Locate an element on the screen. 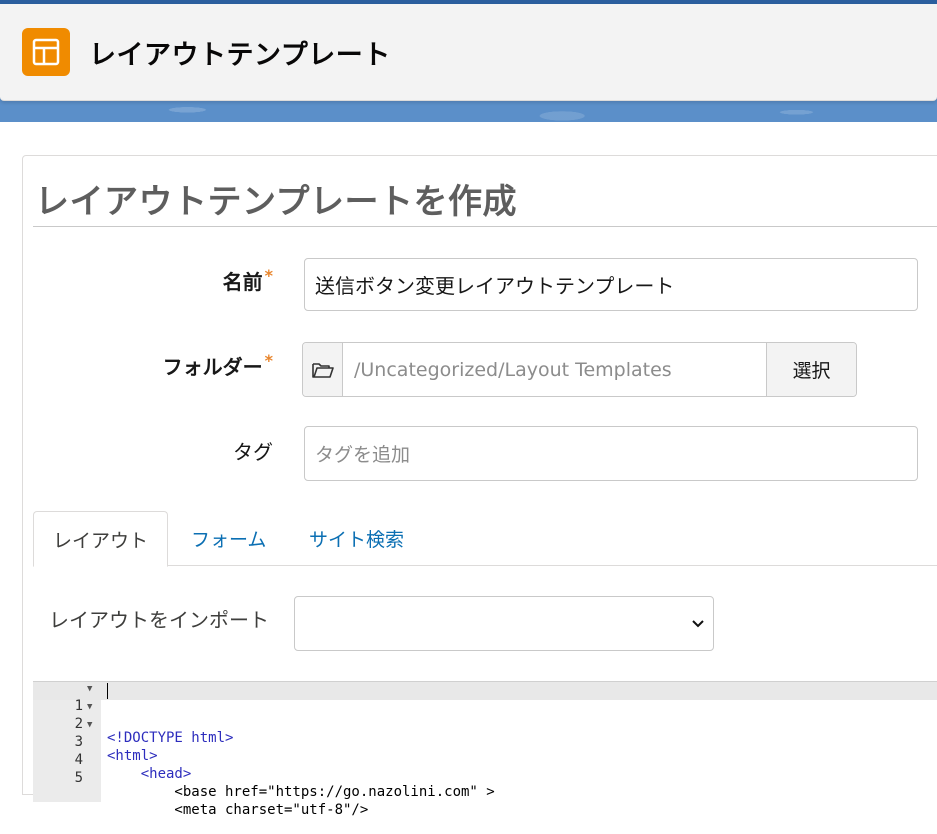 This screenshot has height=834, width=937. line-number: 5 is located at coordinates (78, 778).